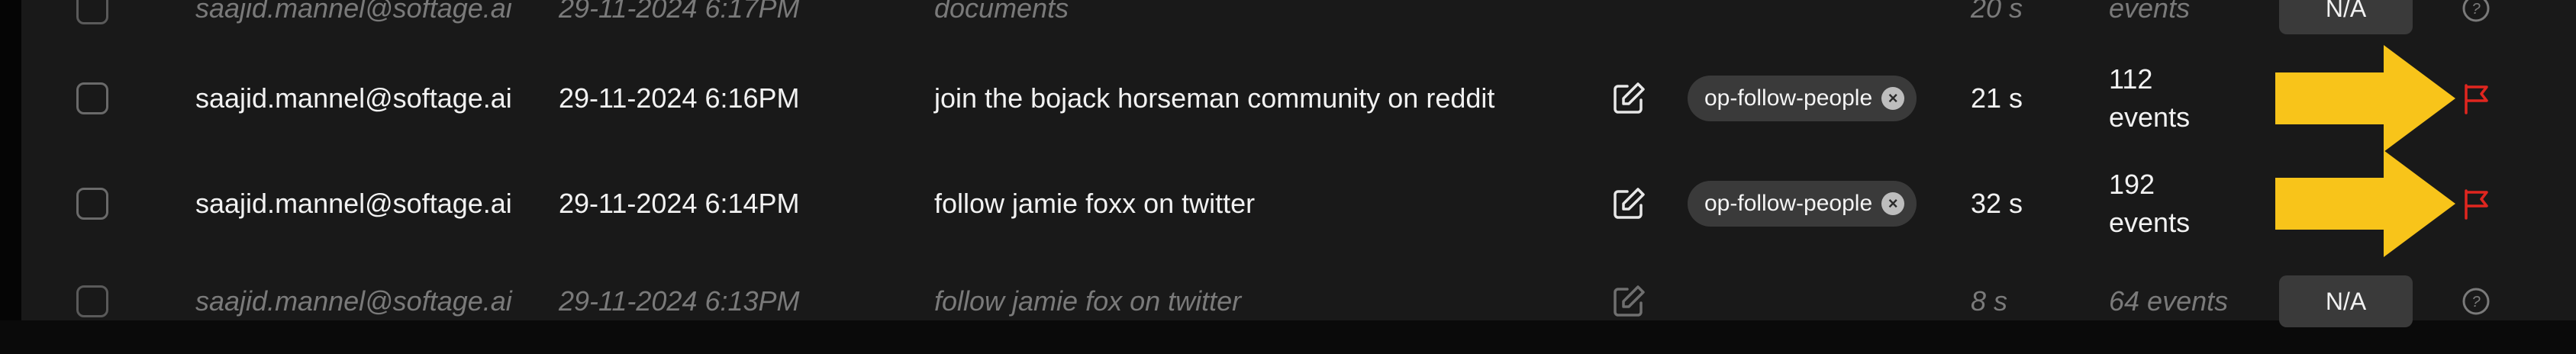 The image size is (2576, 354). I want to click on date-cell: 29-11-2024 6:16PM, so click(680, 98).